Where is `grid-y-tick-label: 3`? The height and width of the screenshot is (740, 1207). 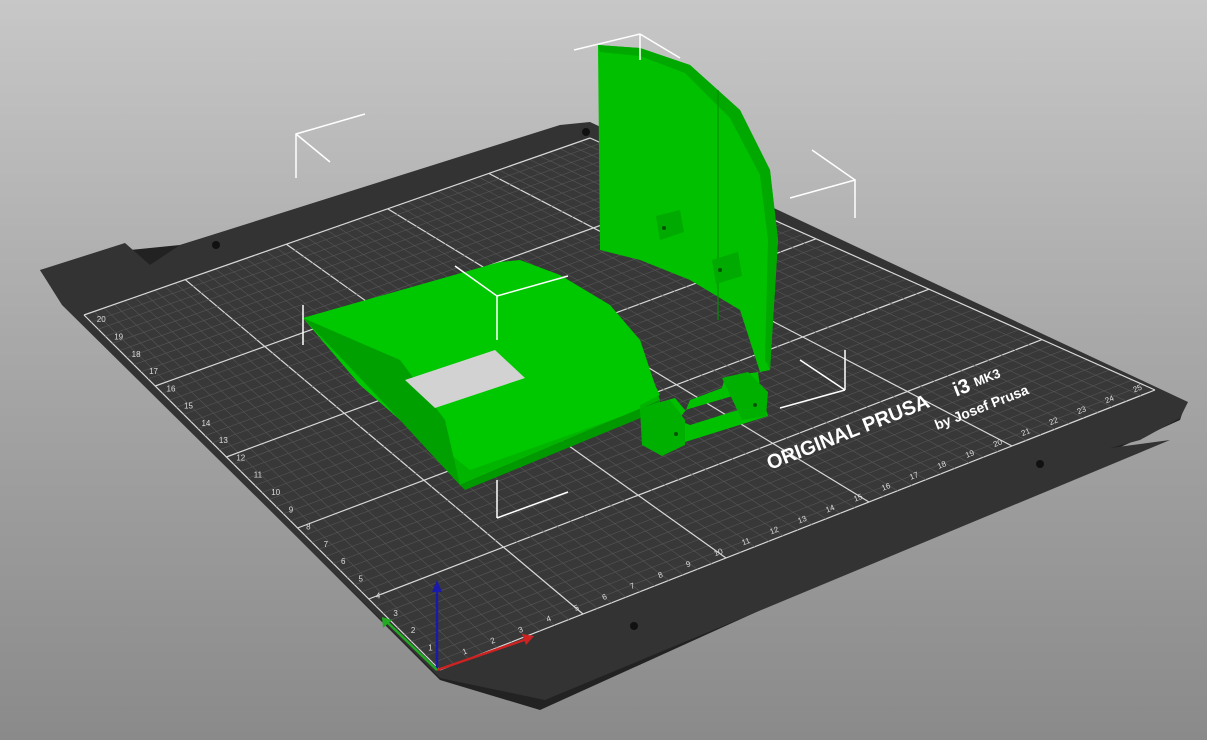 grid-y-tick-label: 3 is located at coordinates (395, 613).